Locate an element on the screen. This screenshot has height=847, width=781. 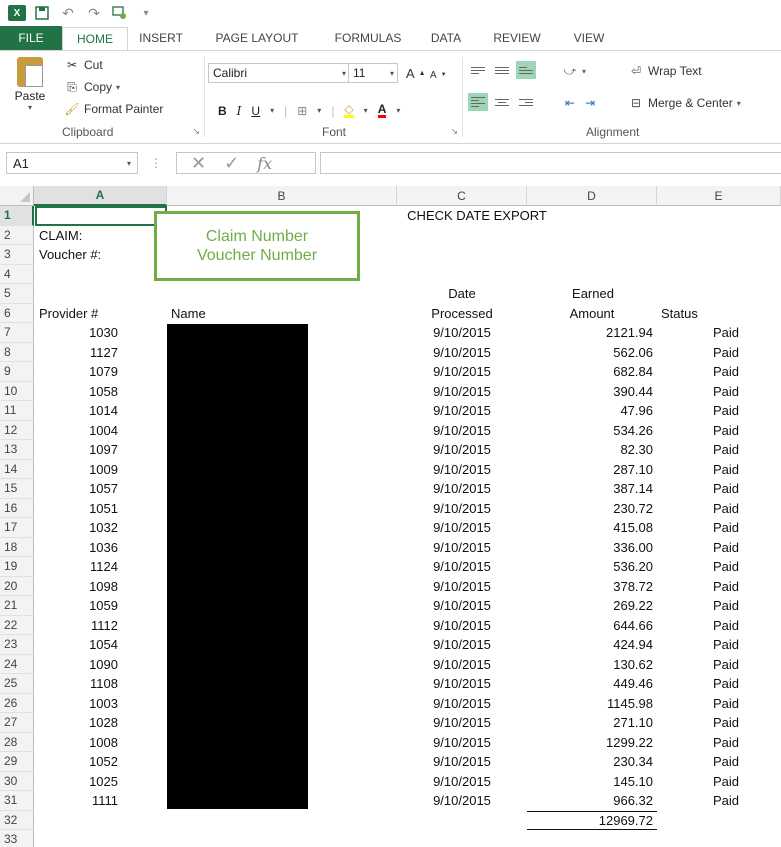
row-header: 30 is located at coordinates (17, 781).